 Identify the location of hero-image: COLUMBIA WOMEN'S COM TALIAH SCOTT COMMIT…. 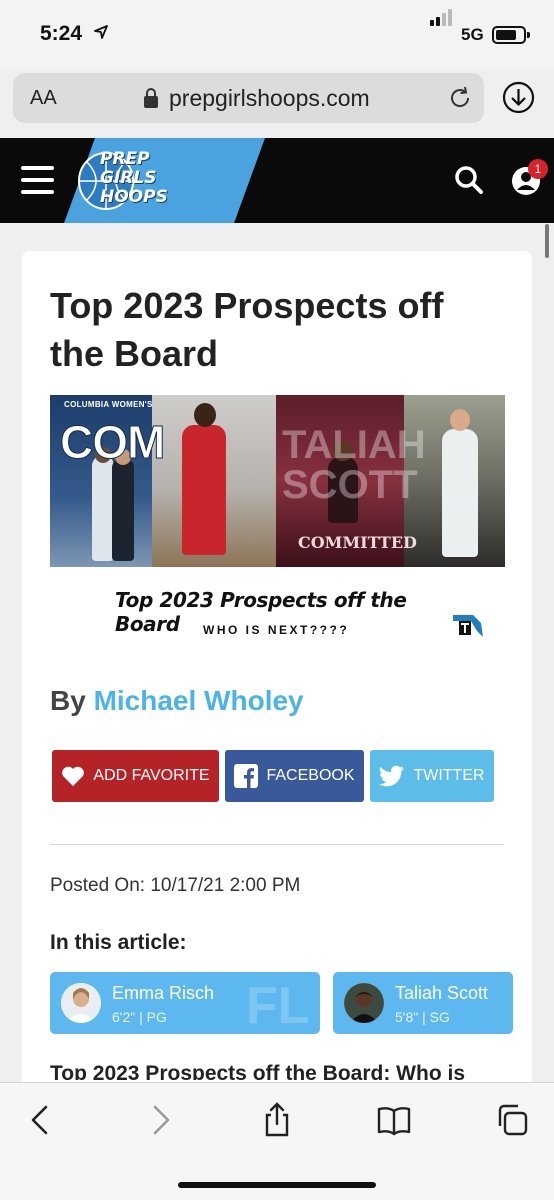
(277, 481).